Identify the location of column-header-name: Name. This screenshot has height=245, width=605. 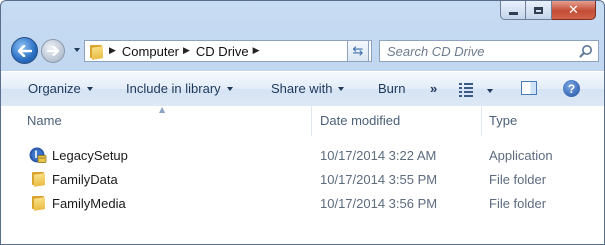
(44, 120).